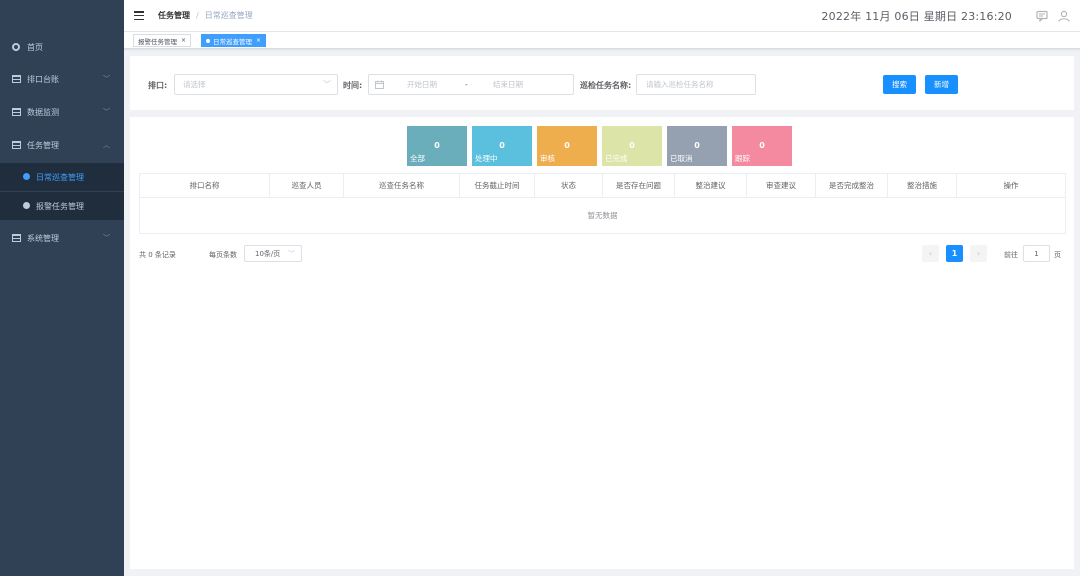 The height and width of the screenshot is (576, 1080). I want to click on sidebar-item-outlet-ledger: 排口台账 ﹀, so click(62, 79).